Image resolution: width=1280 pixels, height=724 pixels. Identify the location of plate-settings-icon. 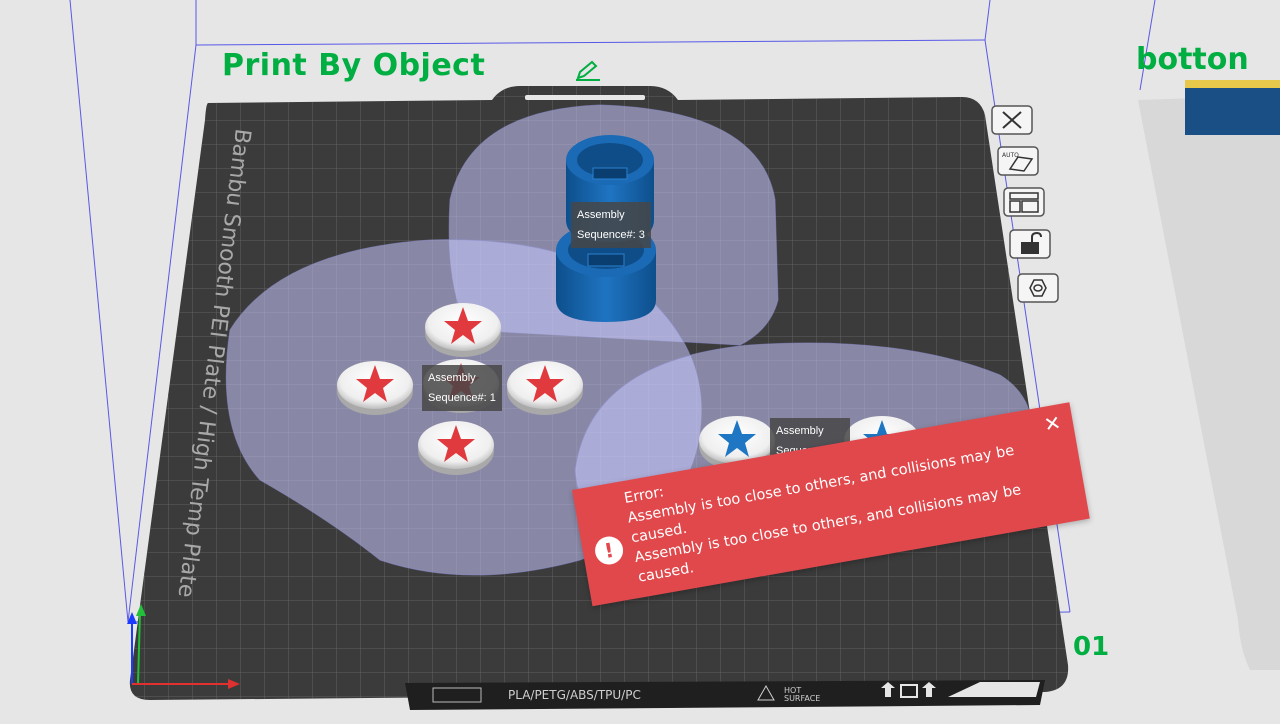
(1038, 288).